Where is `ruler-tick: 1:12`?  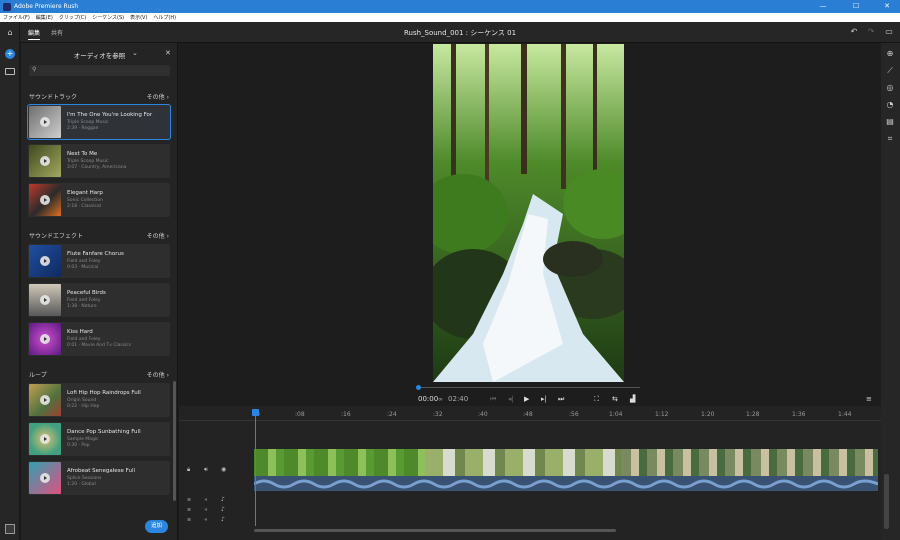
ruler-tick: 1:12 is located at coordinates (662, 414).